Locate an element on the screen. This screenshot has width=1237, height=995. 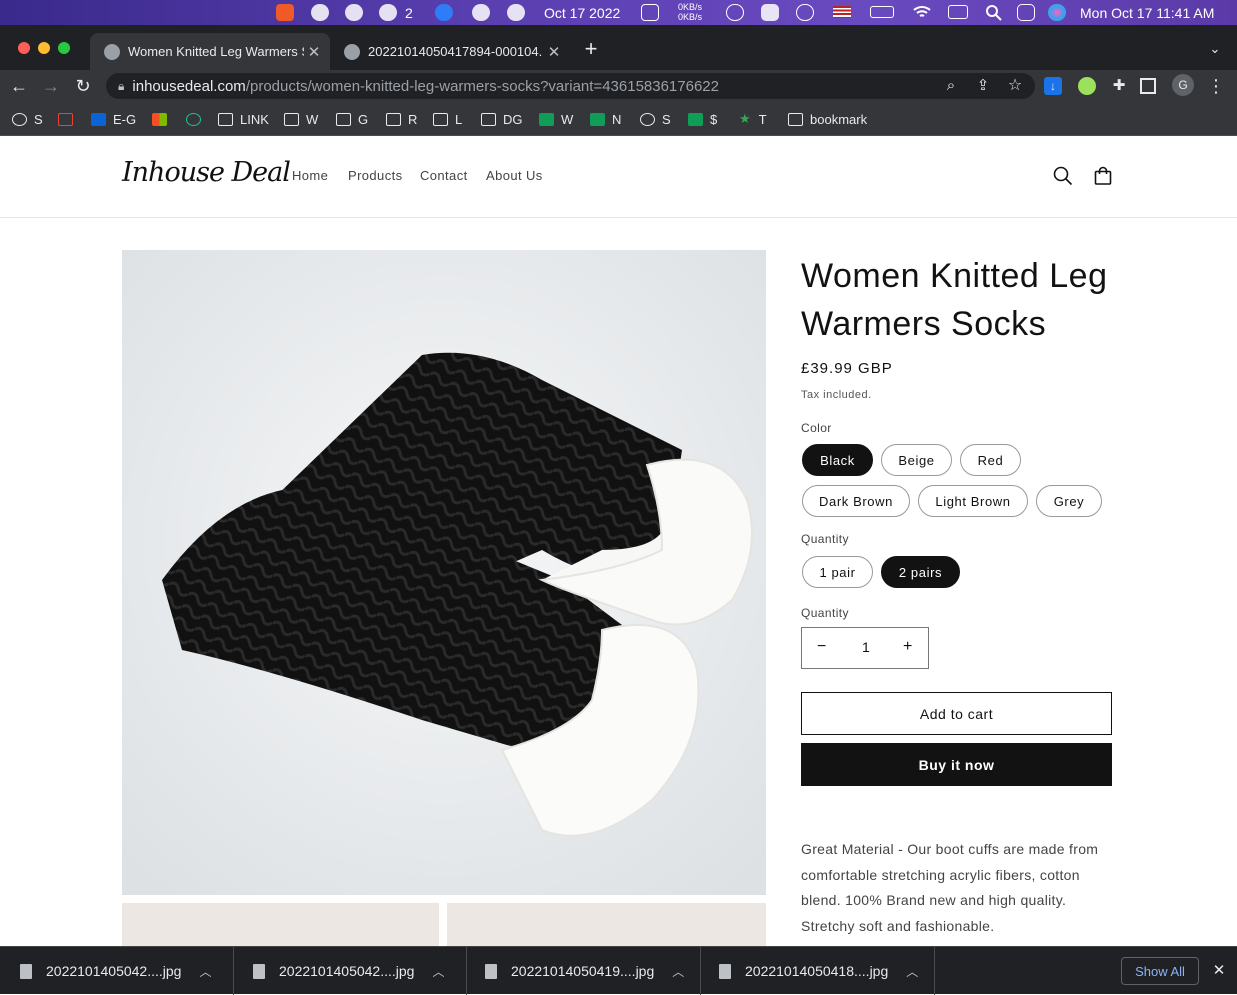
cat-face-icon is located at coordinates (650, 12).